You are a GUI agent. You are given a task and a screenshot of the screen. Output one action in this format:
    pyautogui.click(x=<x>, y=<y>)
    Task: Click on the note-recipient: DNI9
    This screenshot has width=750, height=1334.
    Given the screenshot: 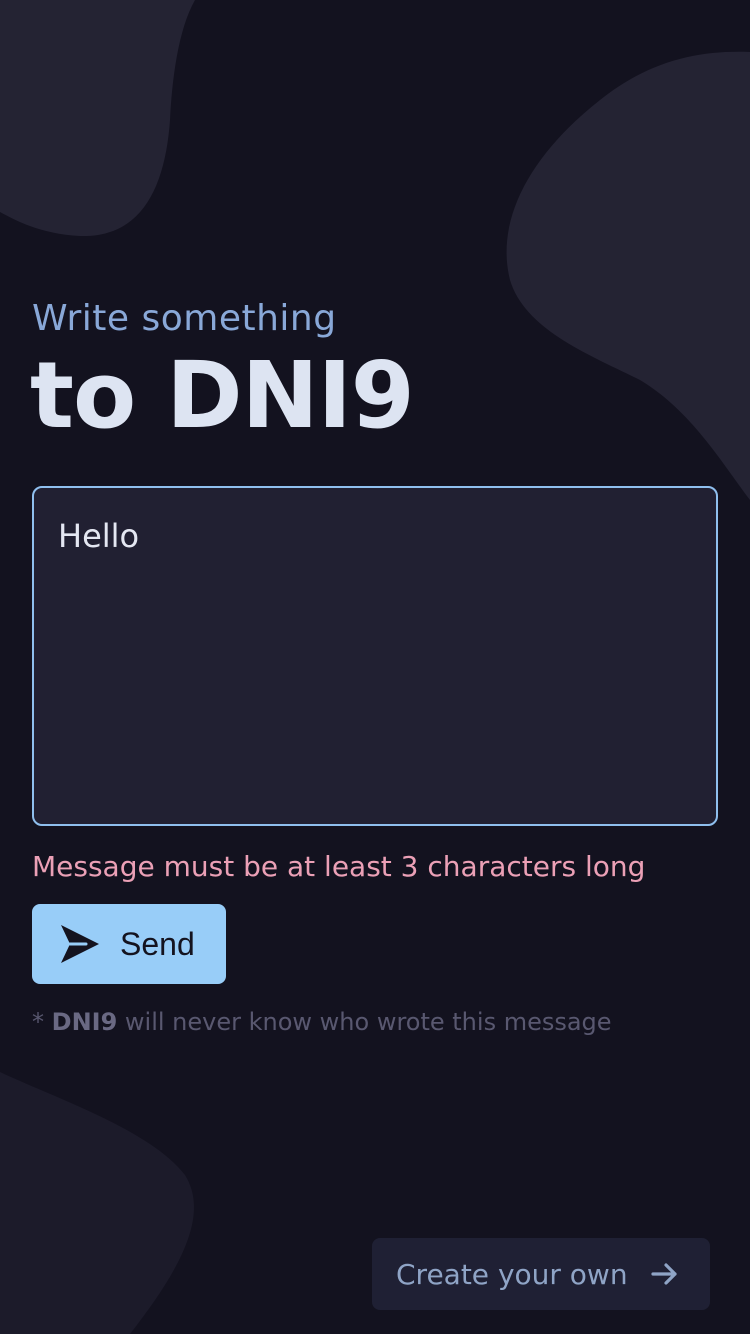 What is the action you would take?
    pyautogui.click(x=84, y=1022)
    